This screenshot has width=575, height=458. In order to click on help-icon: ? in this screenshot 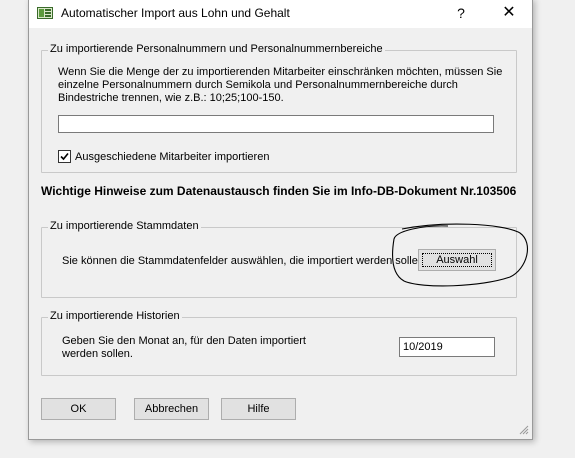, I will do `click(461, 13)`.